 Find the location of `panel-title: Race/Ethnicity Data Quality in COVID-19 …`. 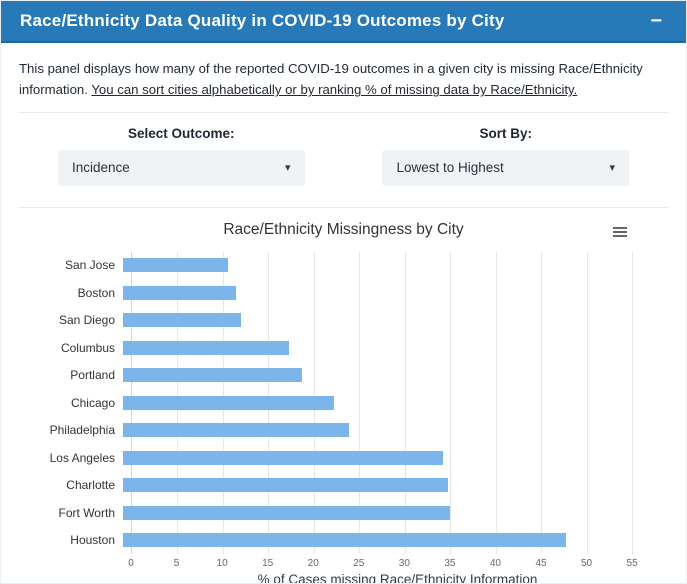

panel-title: Race/Ethnicity Data Quality in COVID-19 … is located at coordinates (262, 20).